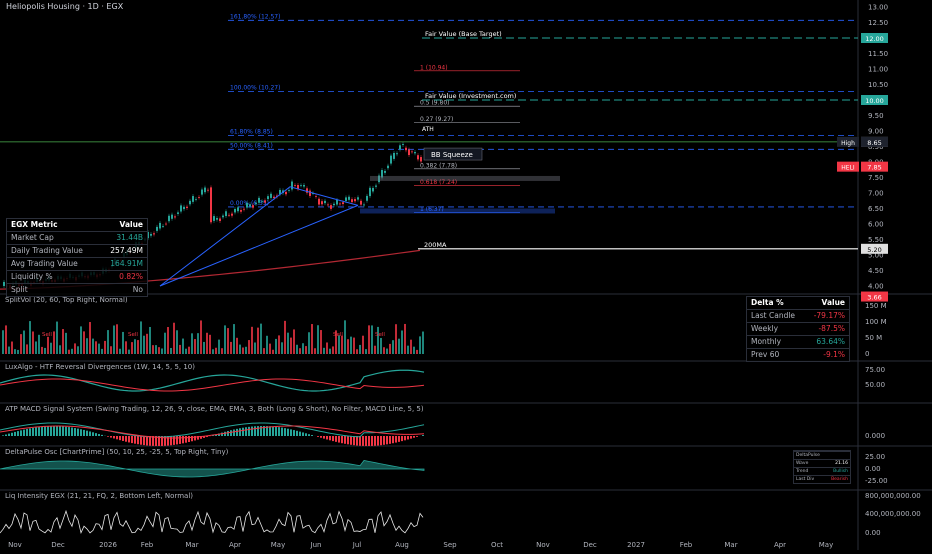 The width and height of the screenshot is (932, 554). I want to click on table-row: Daily Trading Value257.49M, so click(77, 250).